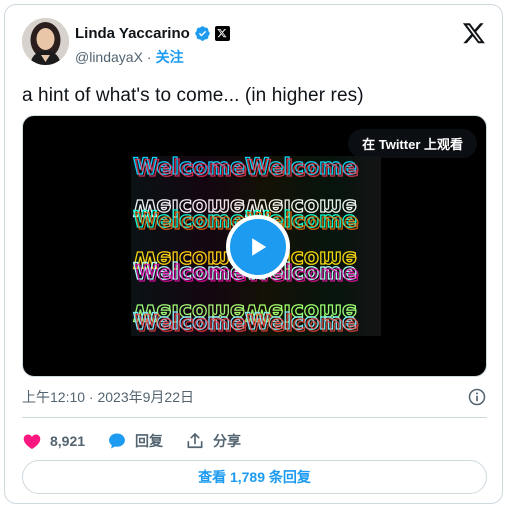 The image size is (507, 508). What do you see at coordinates (170, 57) in the screenshot?
I see `follow-link: 关注` at bounding box center [170, 57].